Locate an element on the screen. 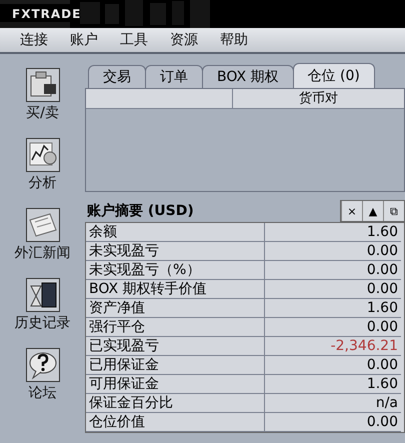  newspaper-icon is located at coordinates (43, 225).